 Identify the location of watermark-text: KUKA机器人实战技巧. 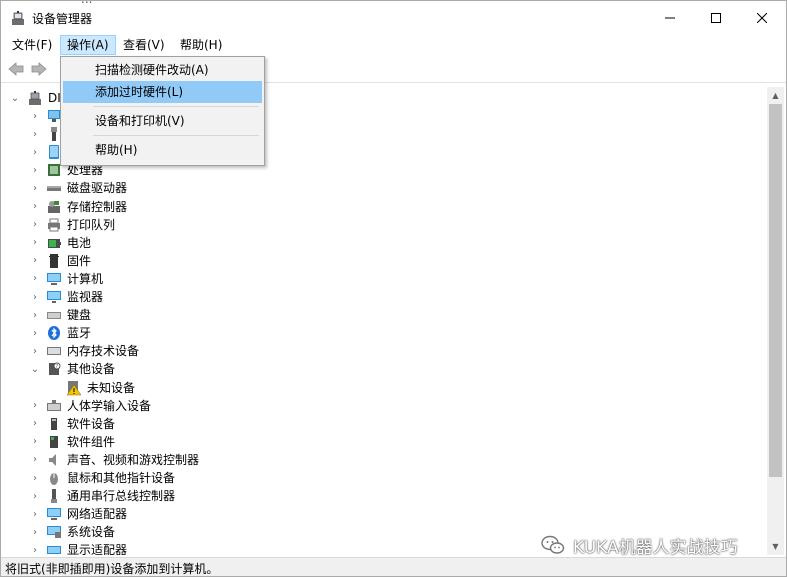
(655, 547).